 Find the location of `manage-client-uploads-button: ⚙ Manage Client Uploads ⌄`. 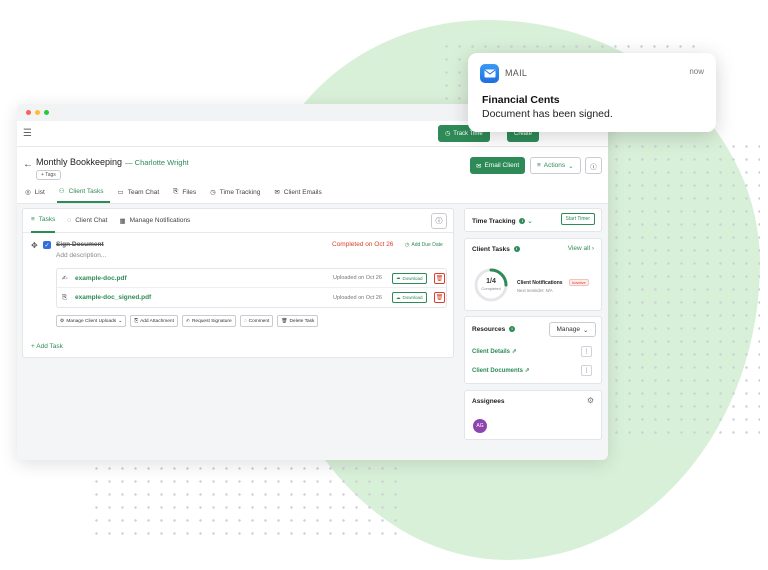

manage-client-uploads-button: ⚙ Manage Client Uploads ⌄ is located at coordinates (91, 321).